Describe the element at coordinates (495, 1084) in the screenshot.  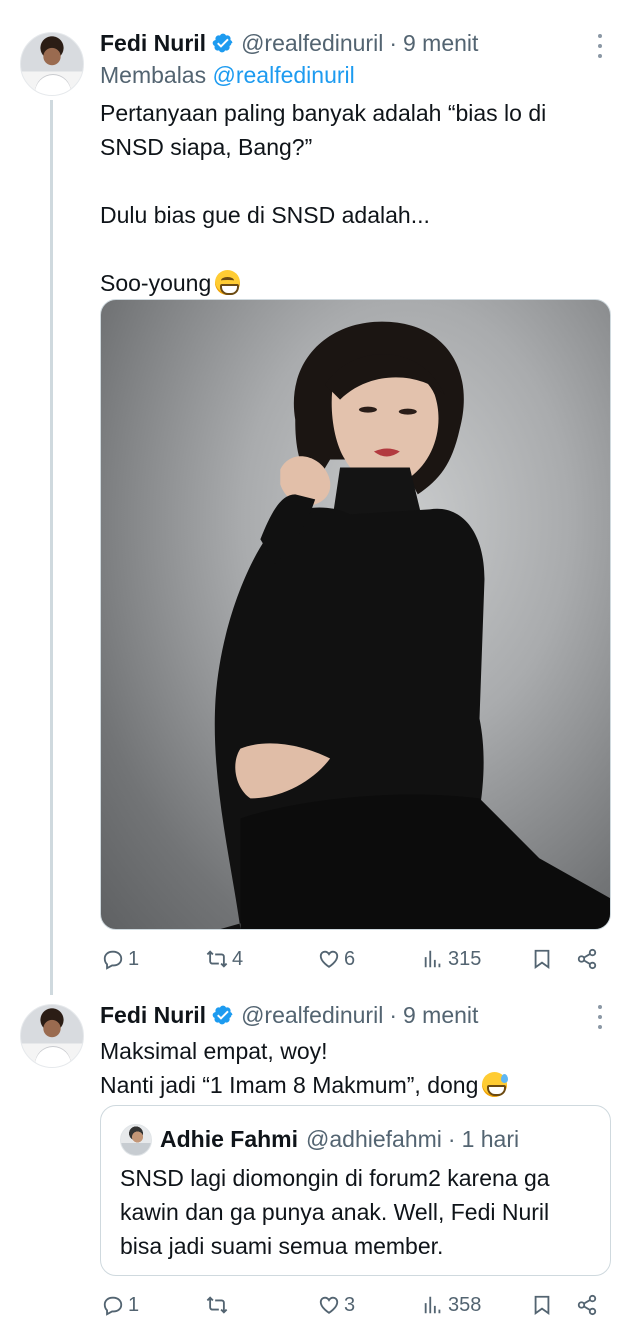
I see `grinning-sweat-emoji-icon` at that location.